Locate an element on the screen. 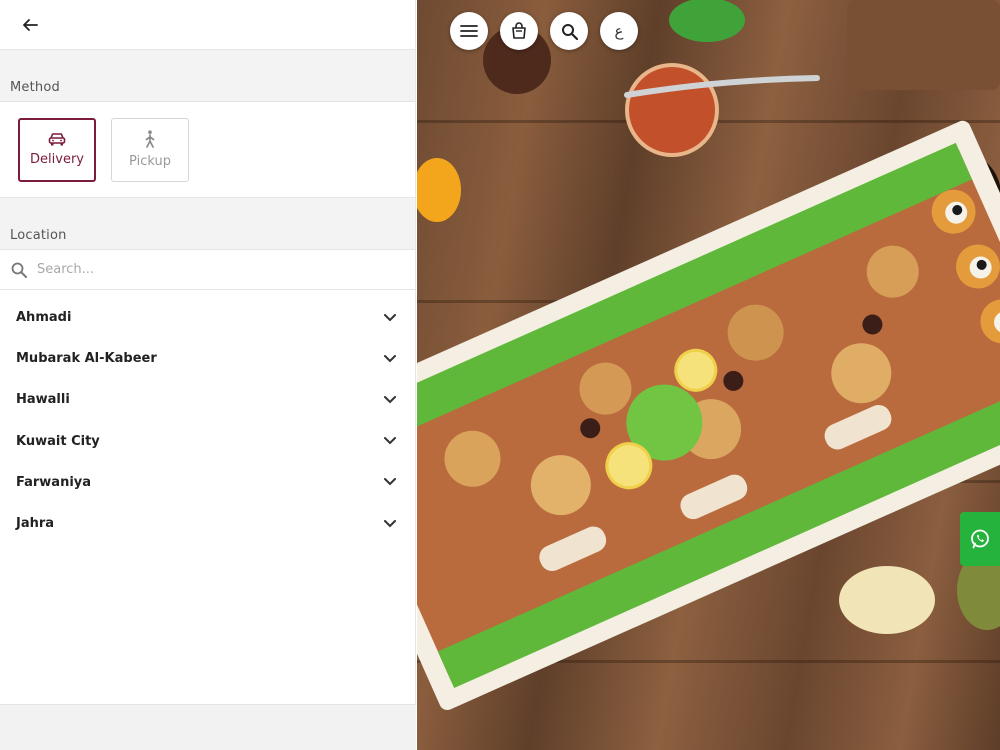 The width and height of the screenshot is (1000, 750). hamburger-menu-icon is located at coordinates (469, 31).